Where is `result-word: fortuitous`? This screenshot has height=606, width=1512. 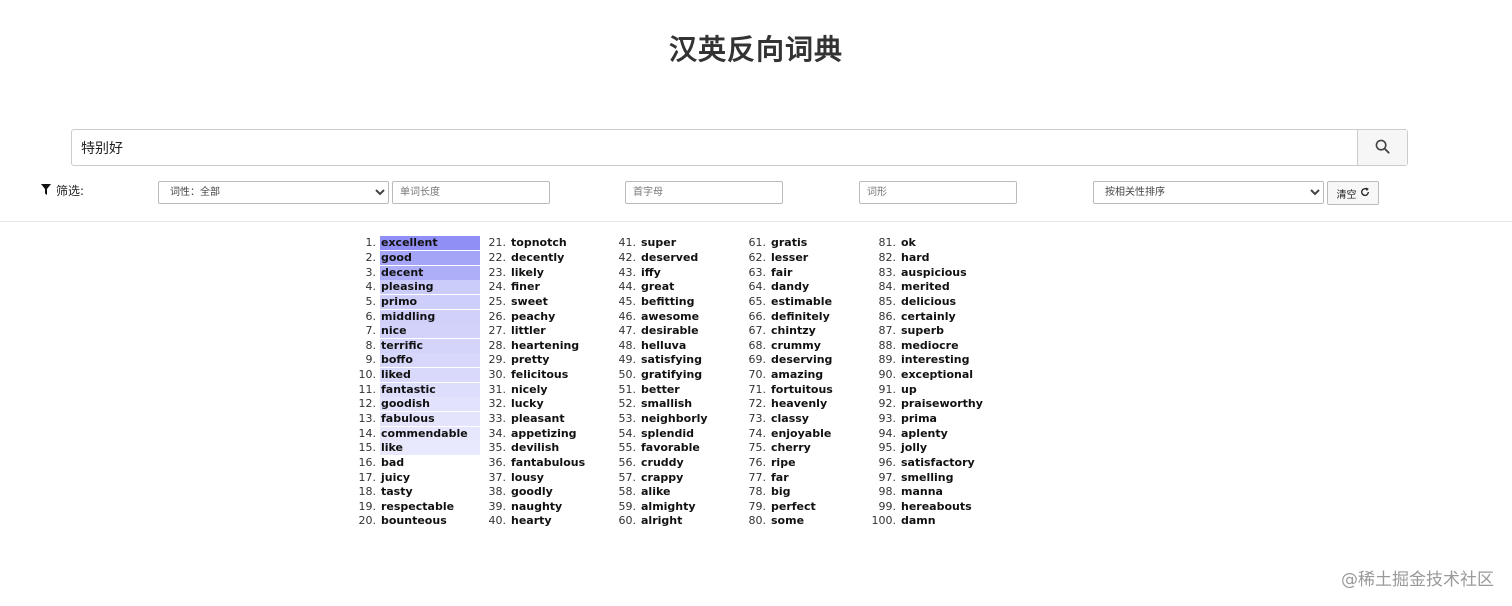 result-word: fortuitous is located at coordinates (801, 390).